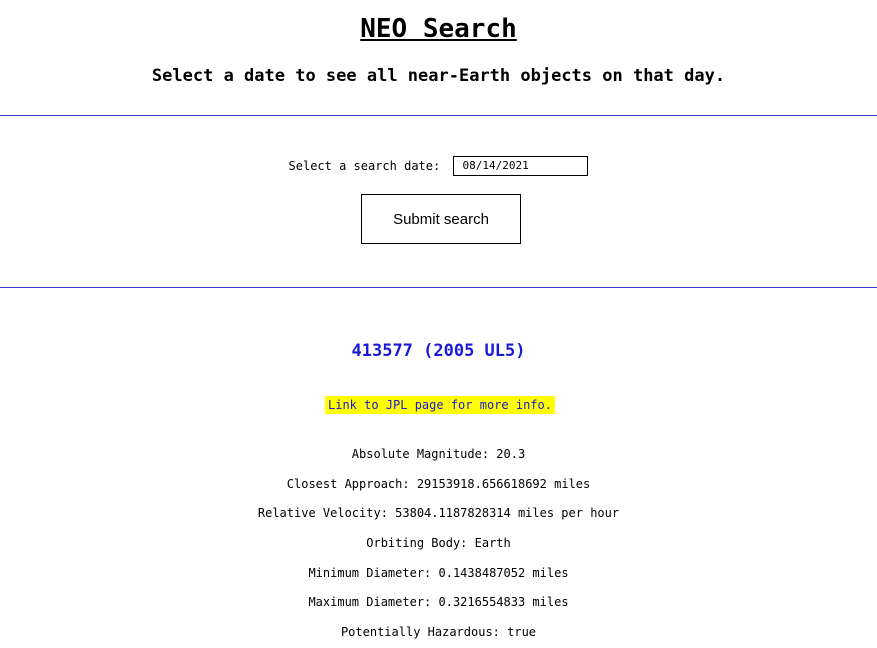 This screenshot has height=648, width=877. I want to click on neo-name-heading: 413577 (2005 UL5), so click(438, 351).